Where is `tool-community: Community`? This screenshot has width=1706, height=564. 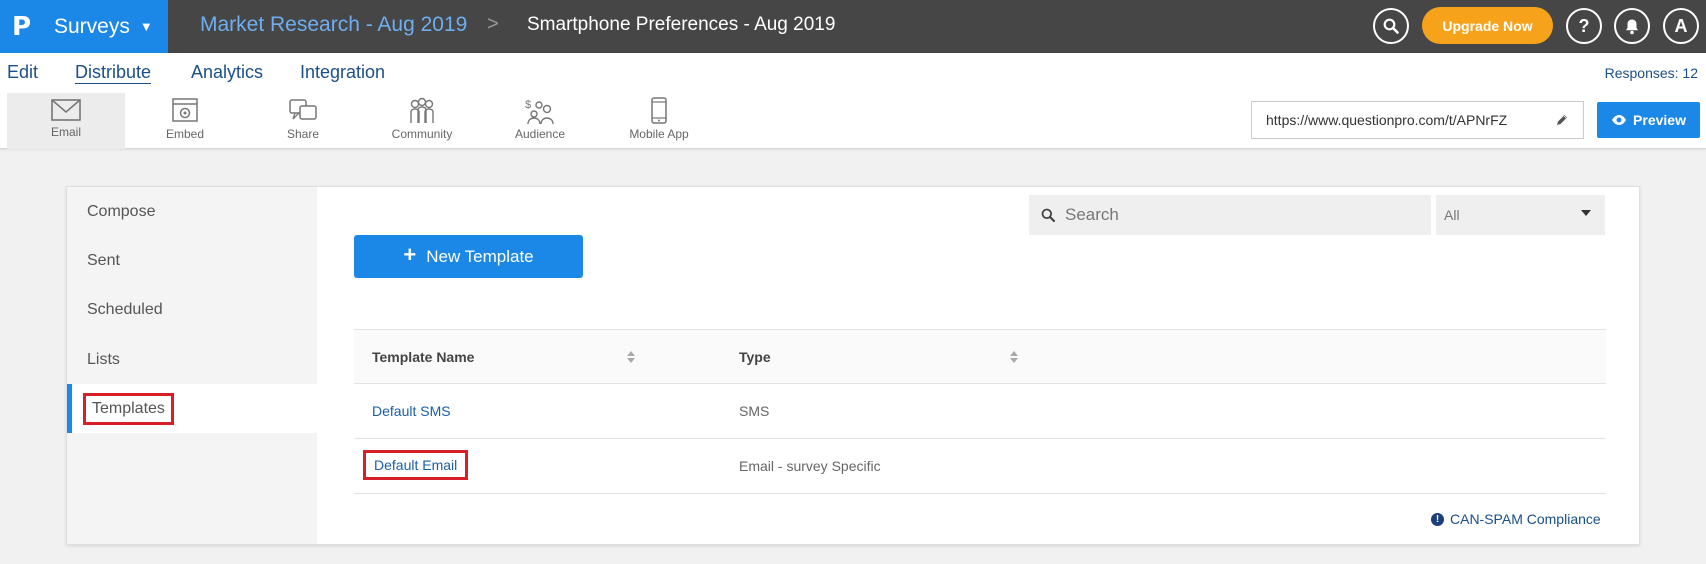
tool-community: Community is located at coordinates (422, 121).